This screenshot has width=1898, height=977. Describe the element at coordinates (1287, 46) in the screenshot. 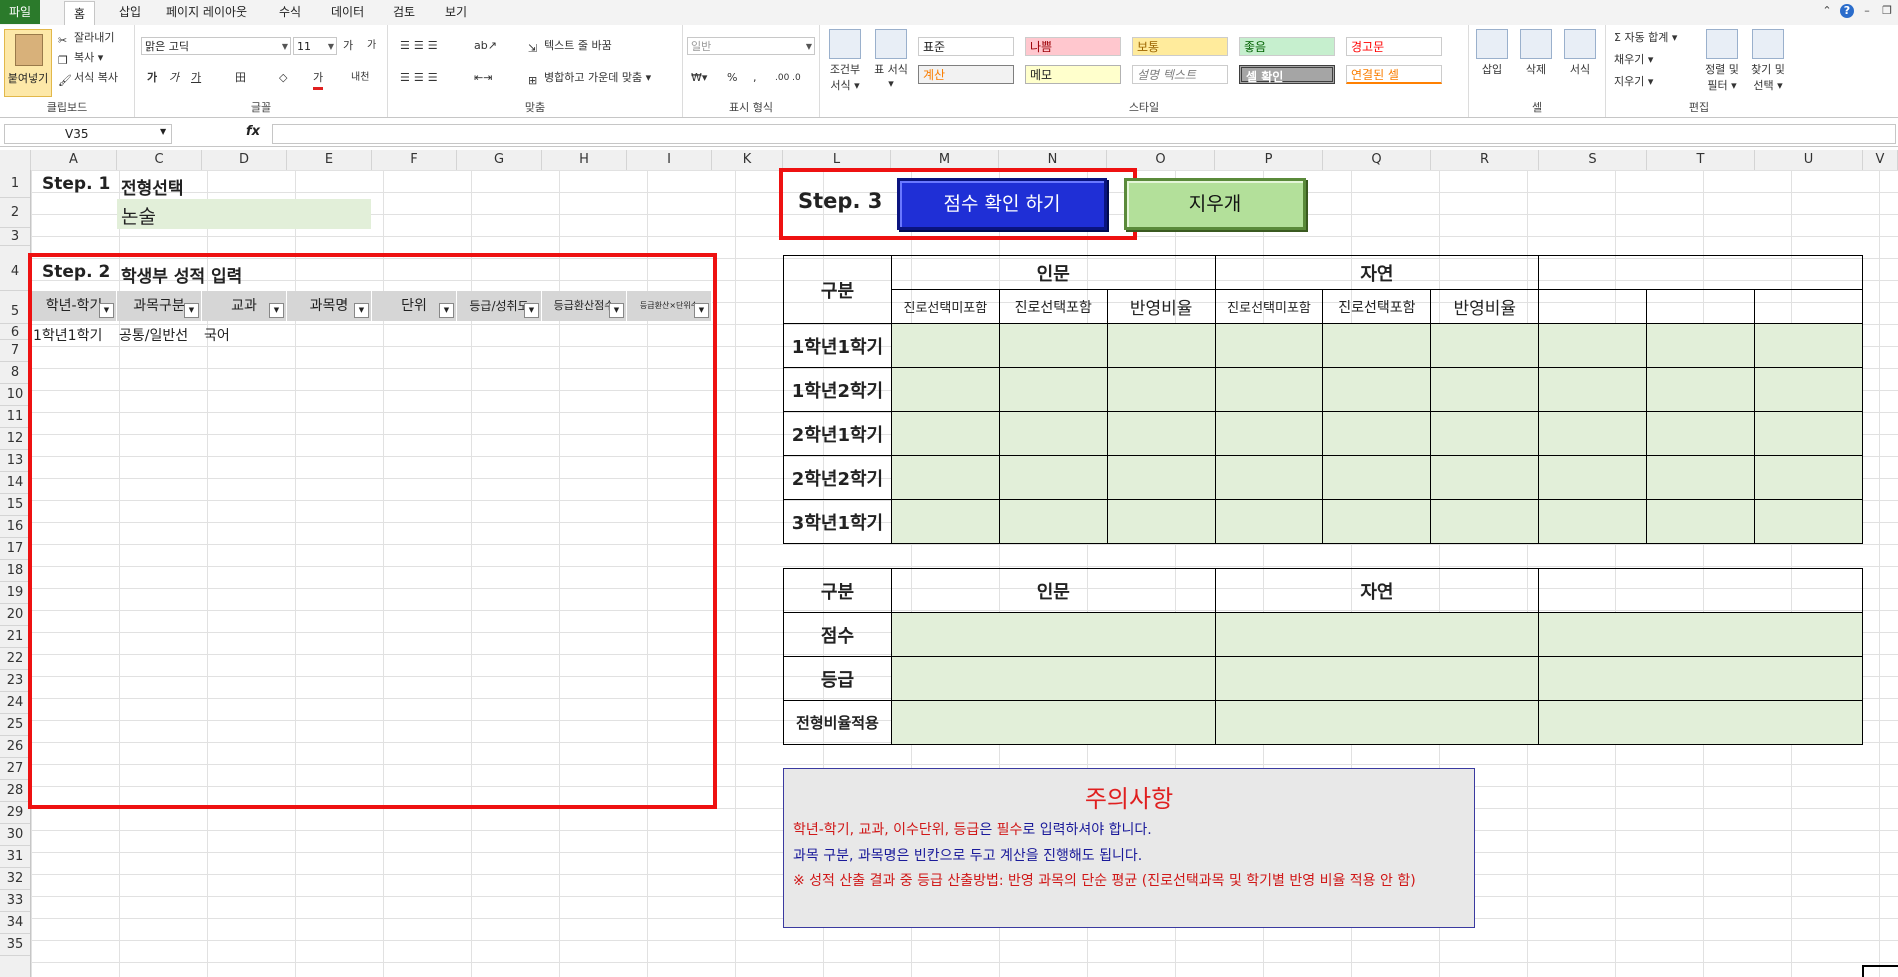

I see `style-good: 좋음` at that location.